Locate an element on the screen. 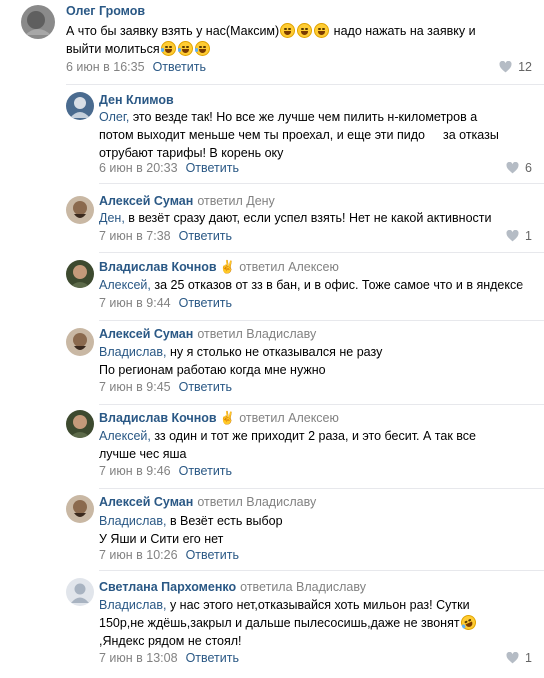 The image size is (544, 678). like-button: 6 is located at coordinates (519, 168).